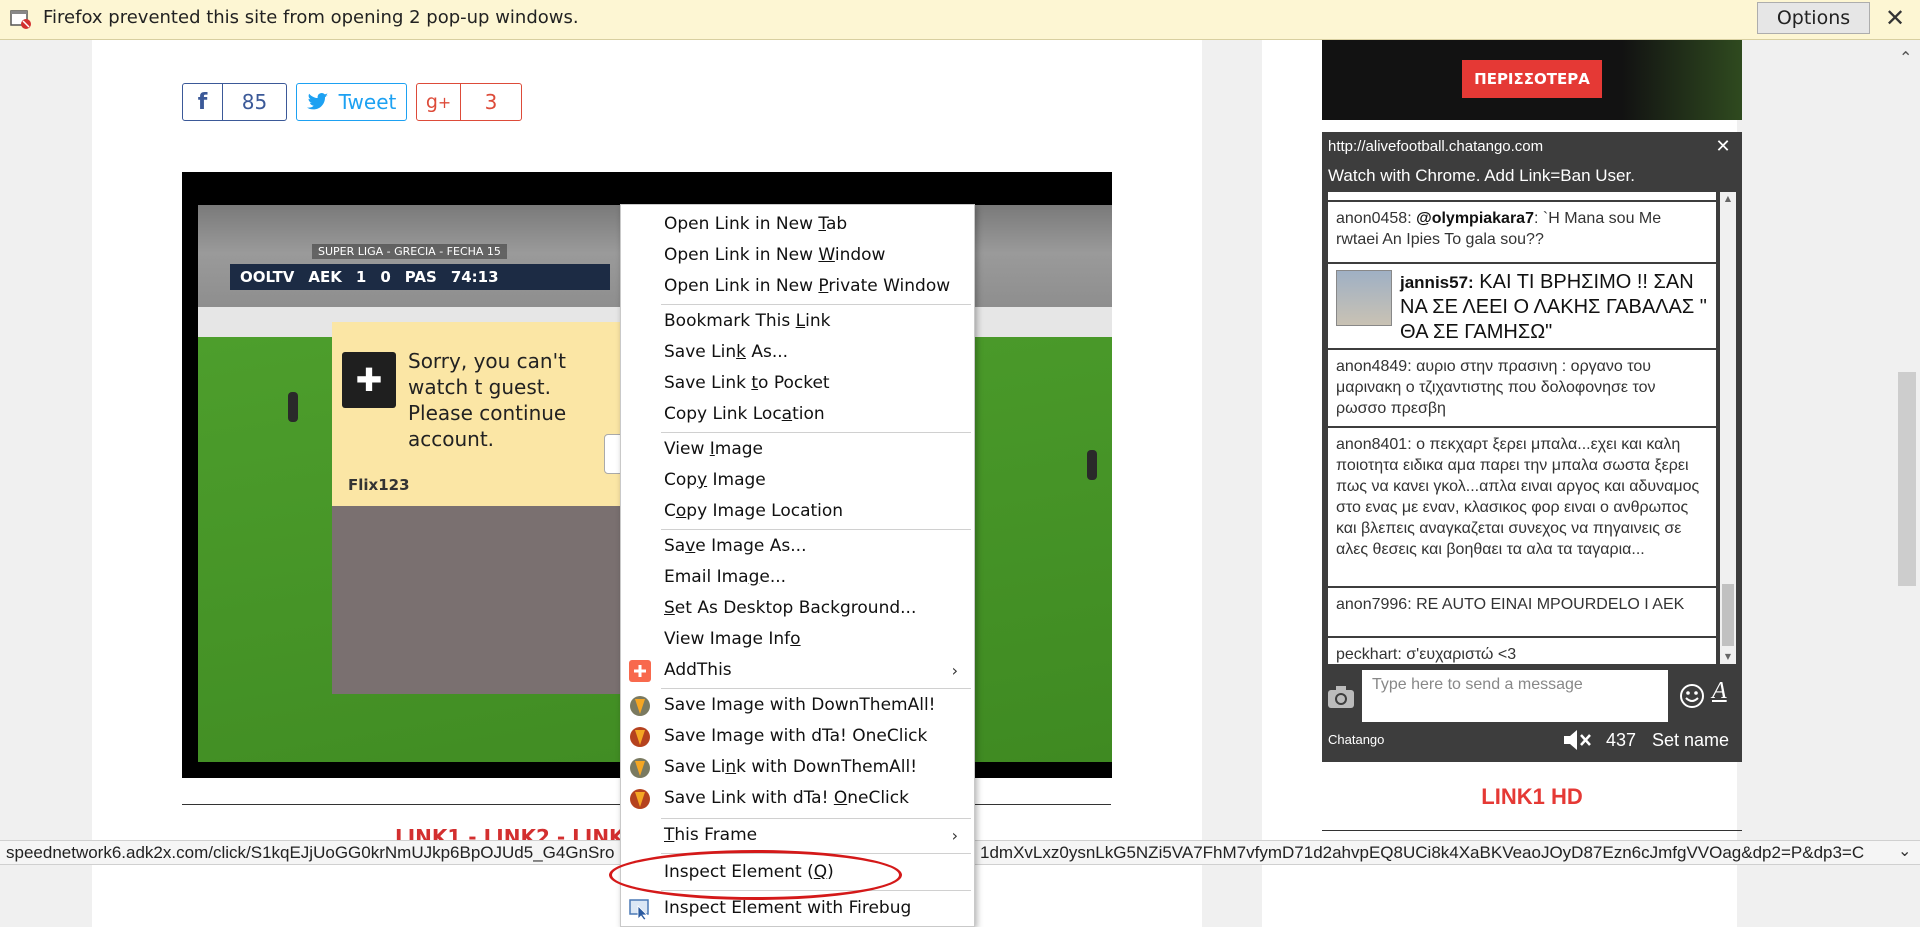 The image size is (1920, 927). Describe the element at coordinates (669, 835) in the screenshot. I see `menu-accesskey: T` at that location.